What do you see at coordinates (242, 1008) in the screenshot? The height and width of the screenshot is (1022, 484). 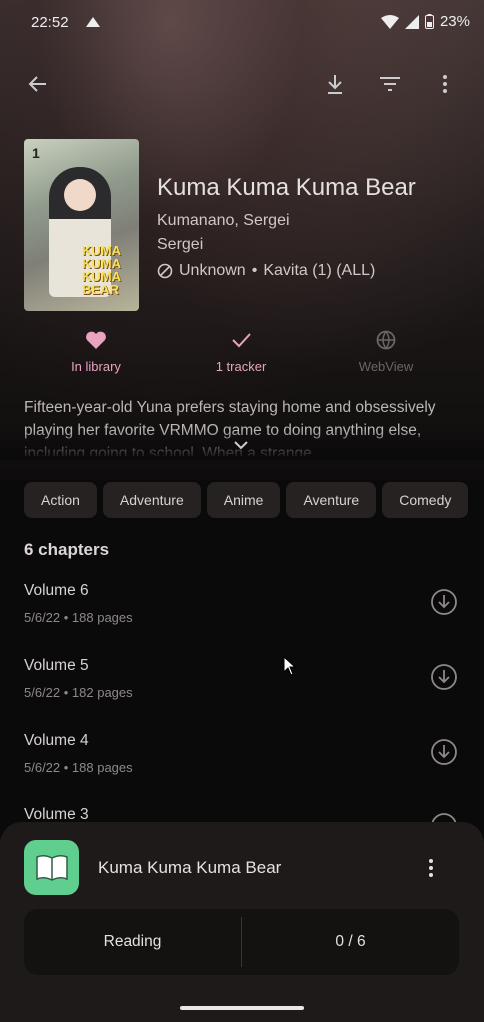 I see `gesture-nav-bar` at bounding box center [242, 1008].